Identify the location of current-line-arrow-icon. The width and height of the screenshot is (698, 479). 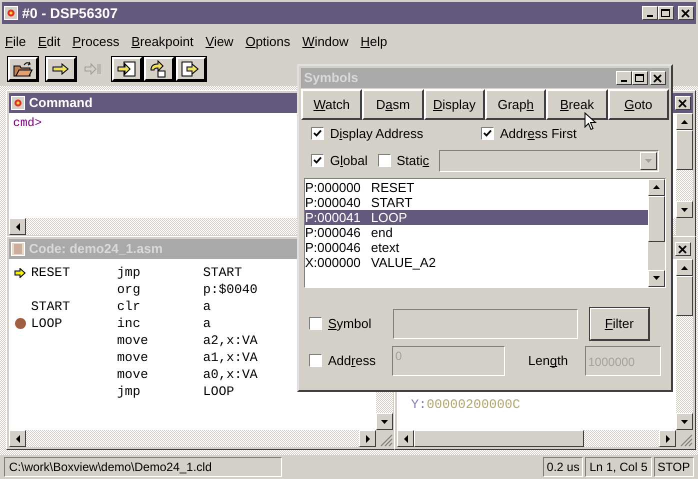
(20, 273).